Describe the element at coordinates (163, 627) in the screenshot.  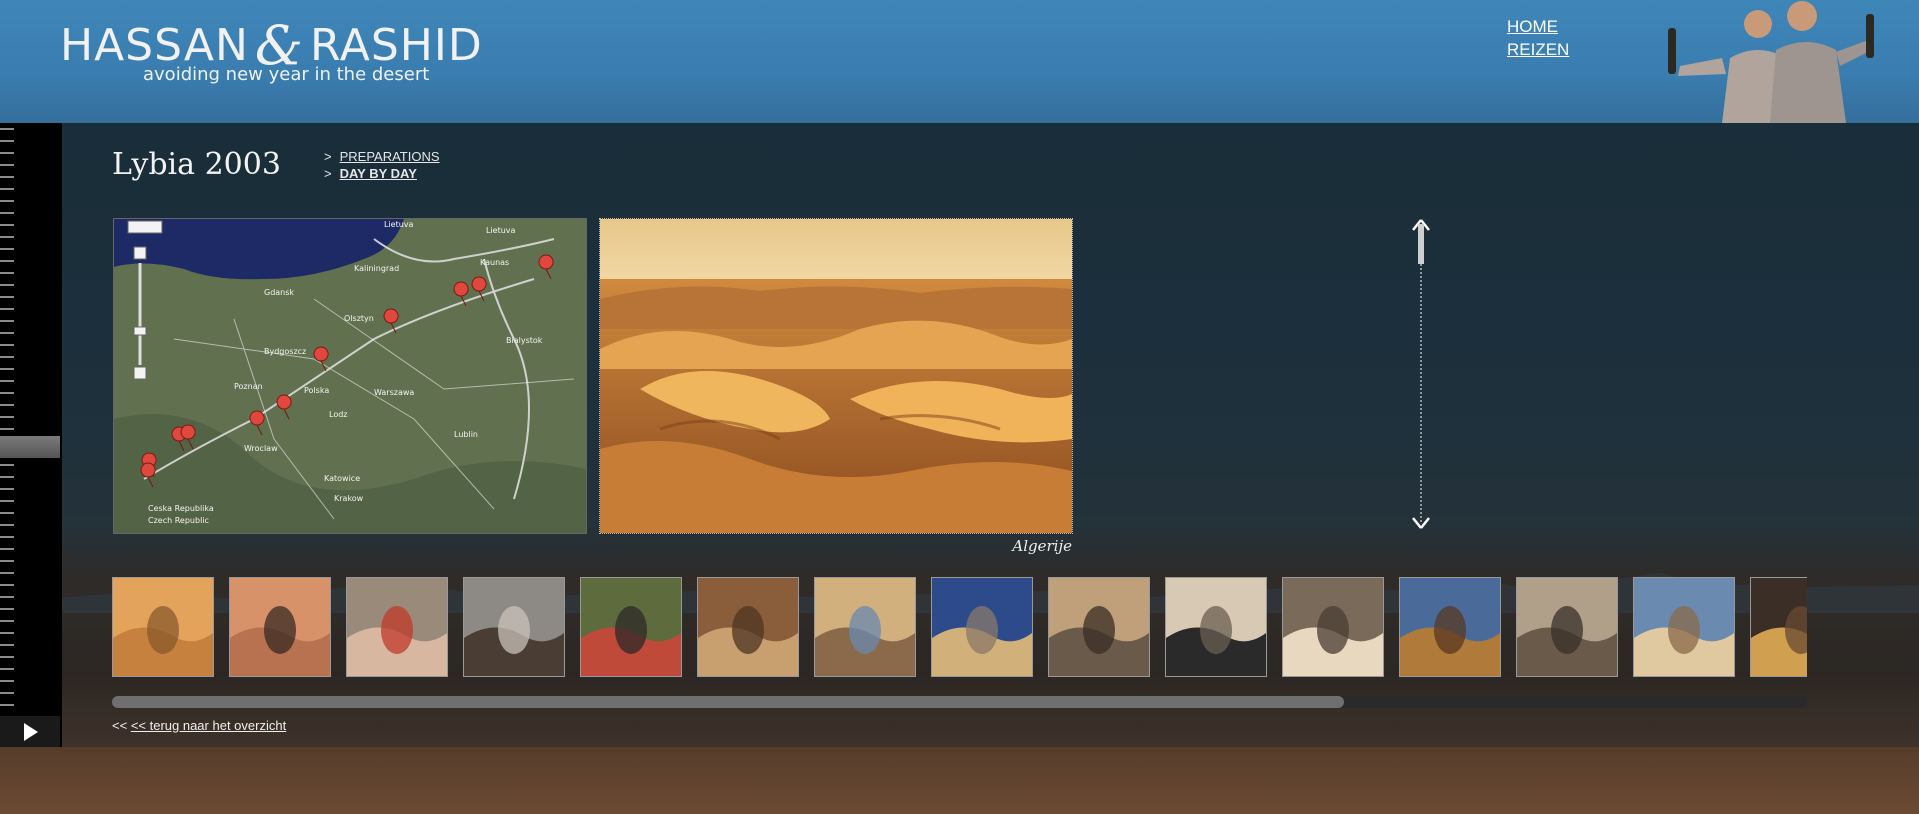
I see `thumb-dune-sand` at that location.